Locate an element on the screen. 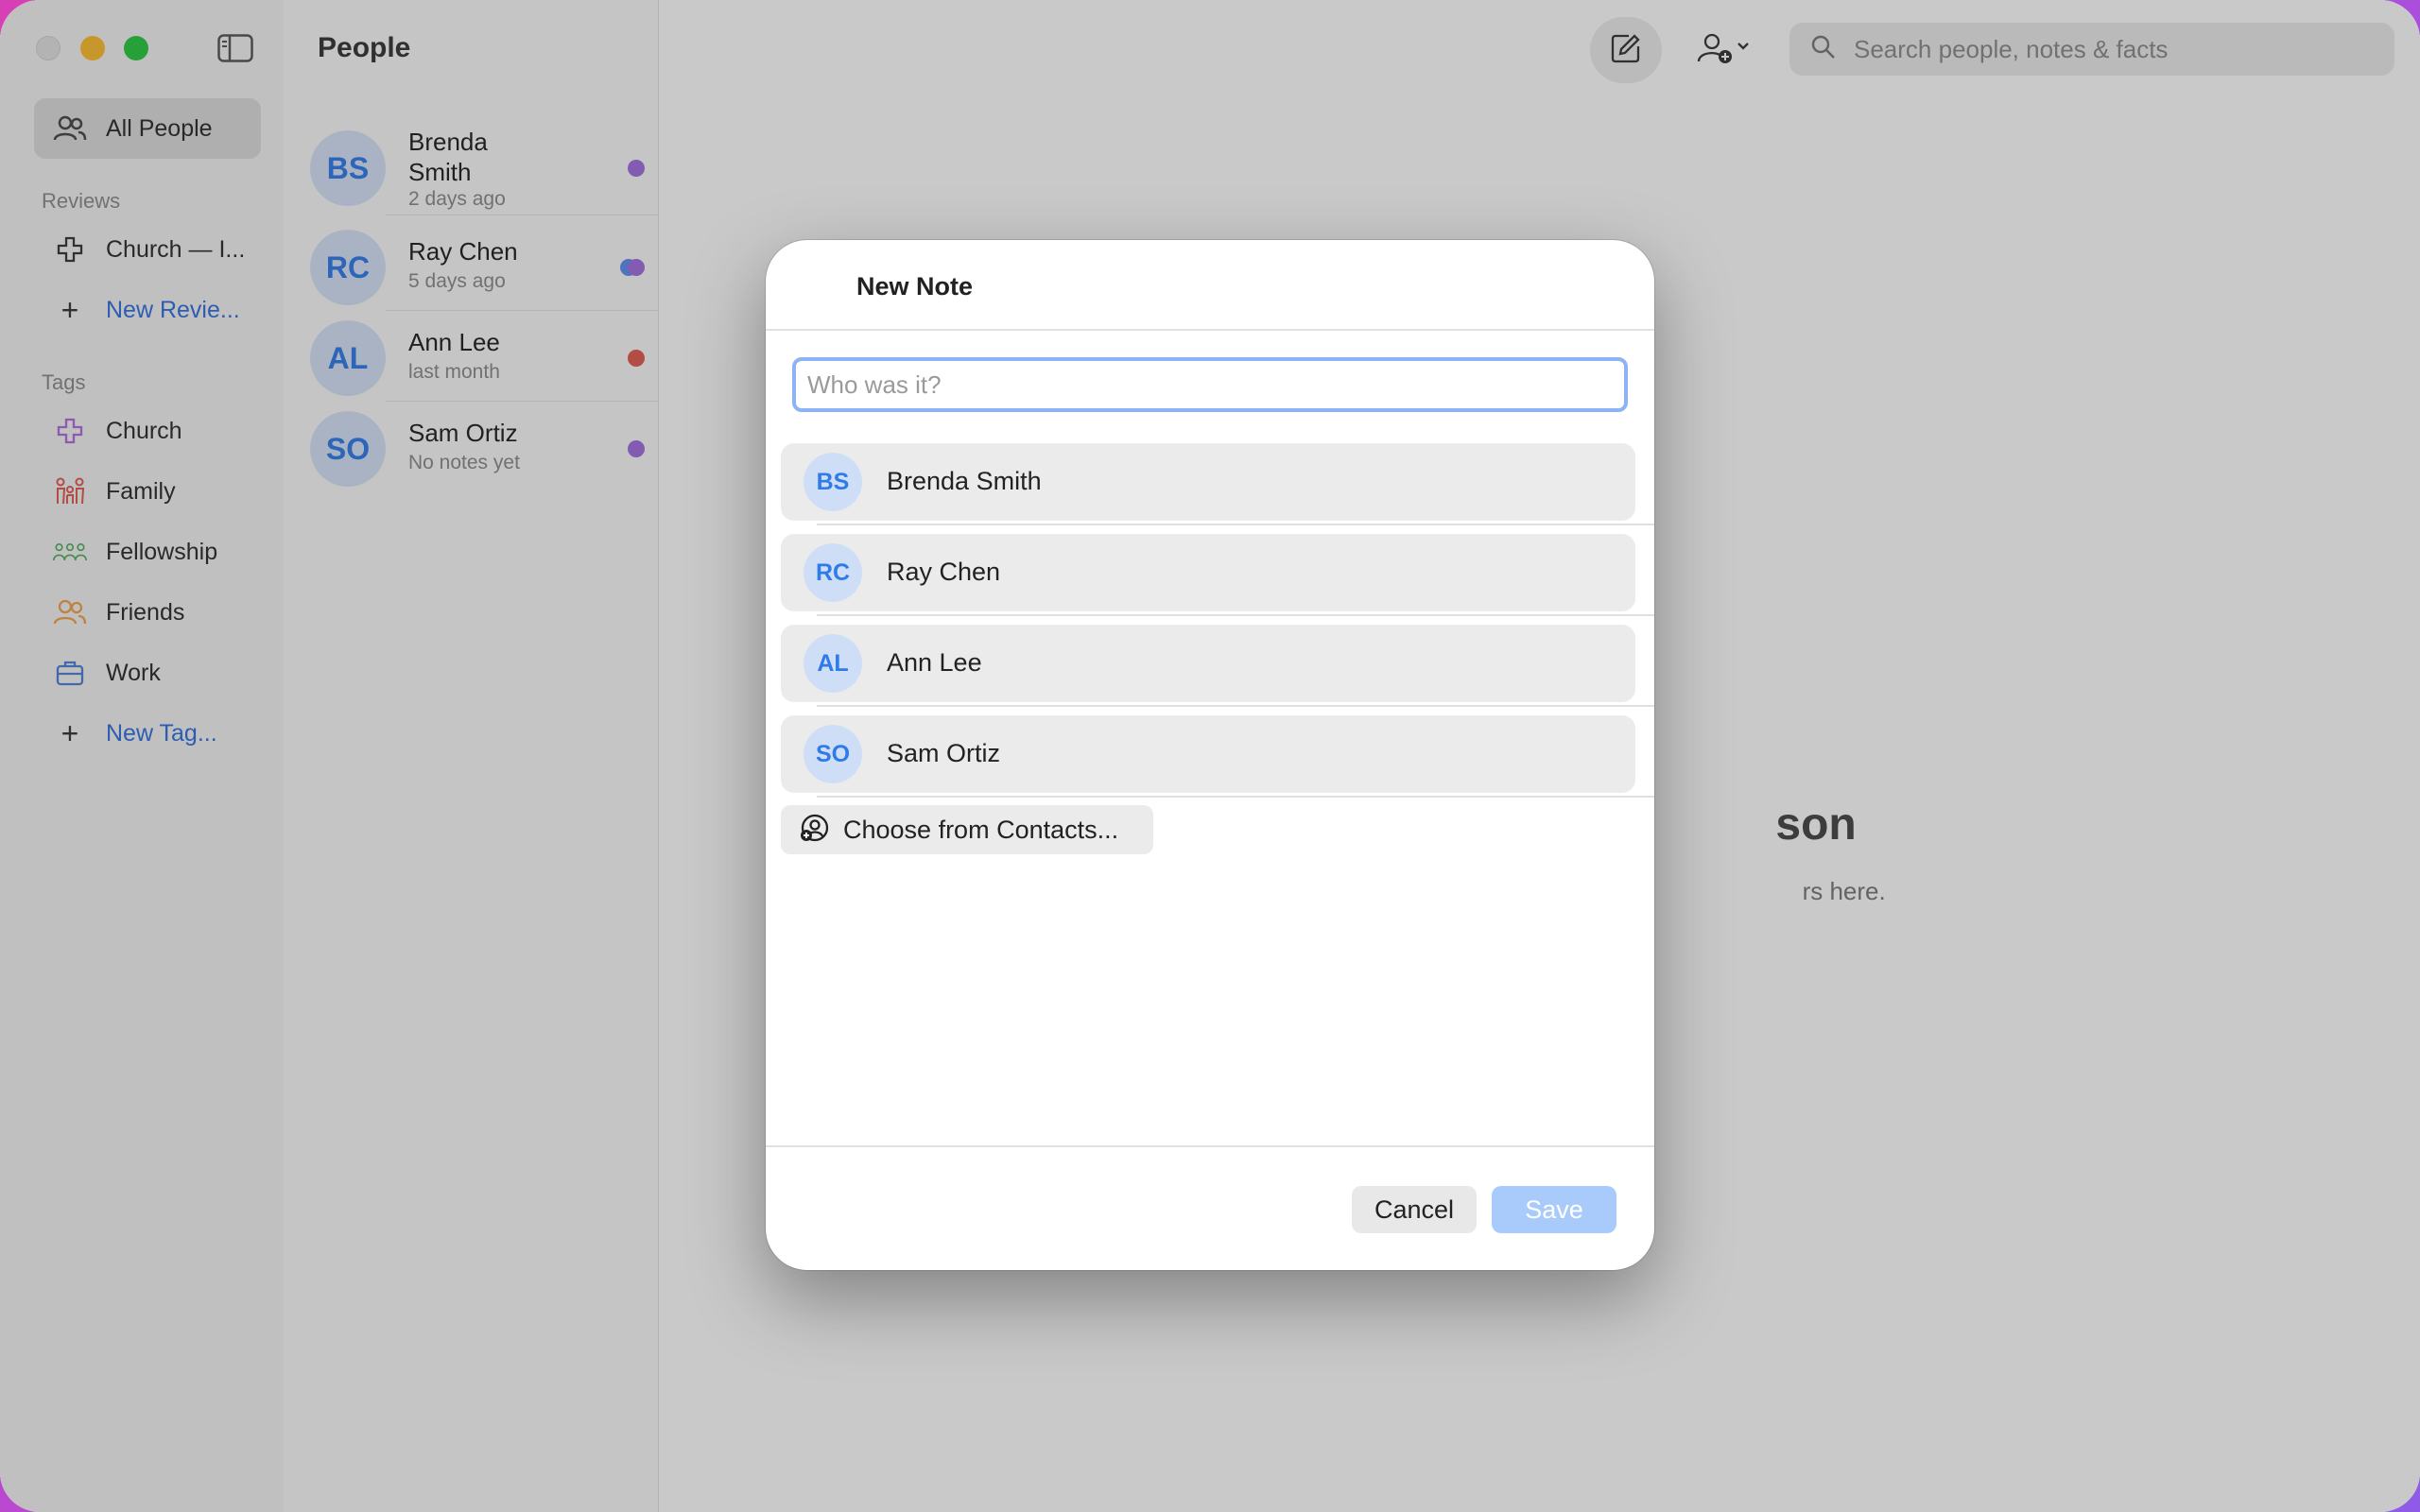  avatar: RC is located at coordinates (833, 572).